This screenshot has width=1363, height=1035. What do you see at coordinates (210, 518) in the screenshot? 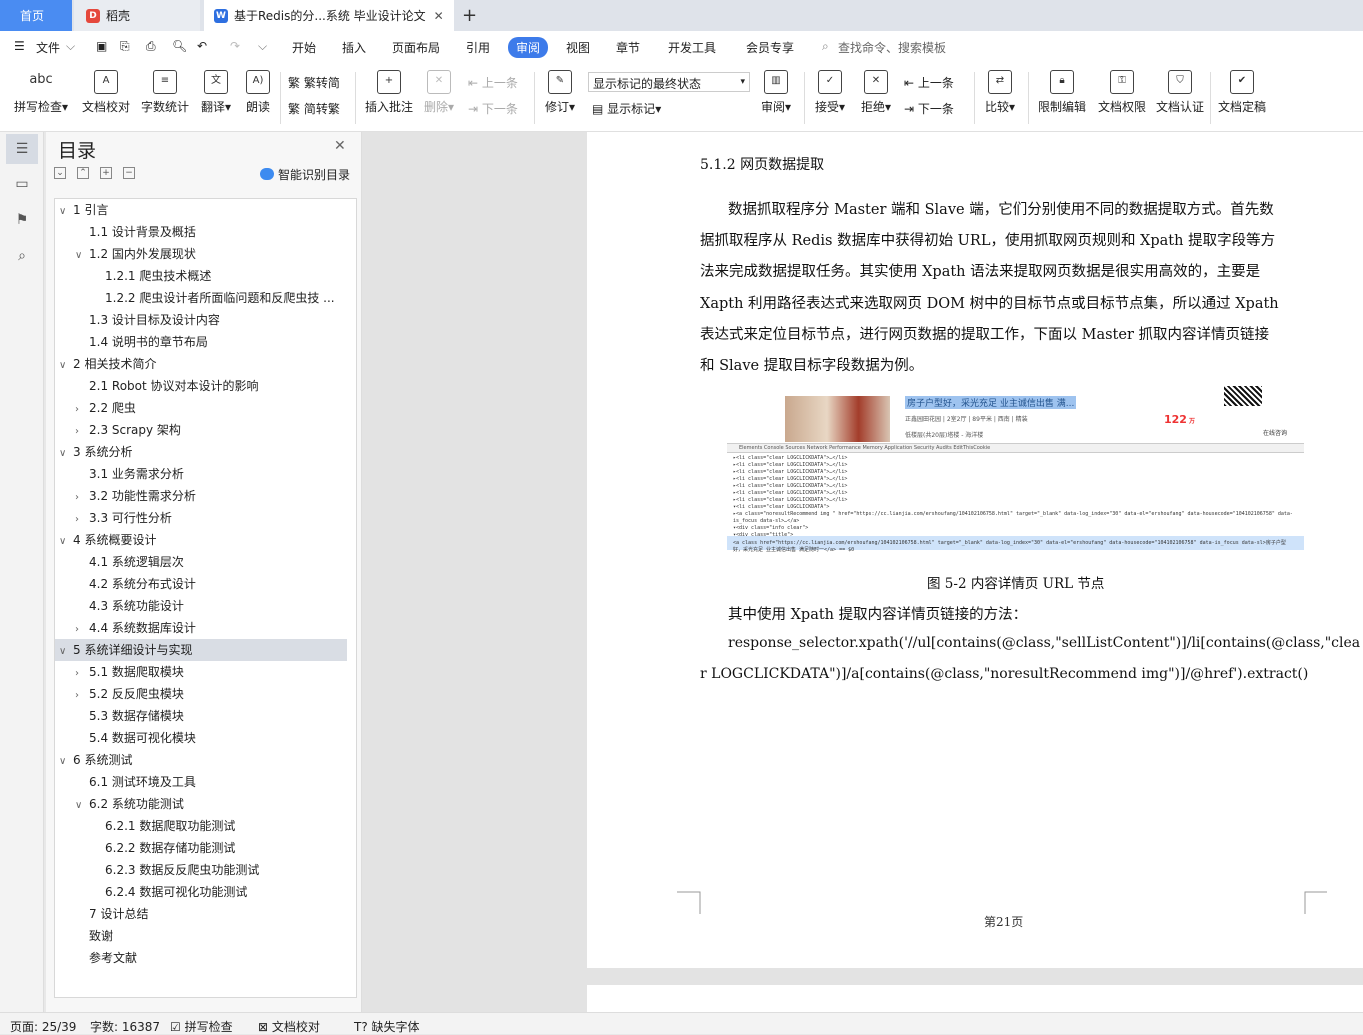
I see `toc-item: › 3.3 可行性分析` at bounding box center [210, 518].